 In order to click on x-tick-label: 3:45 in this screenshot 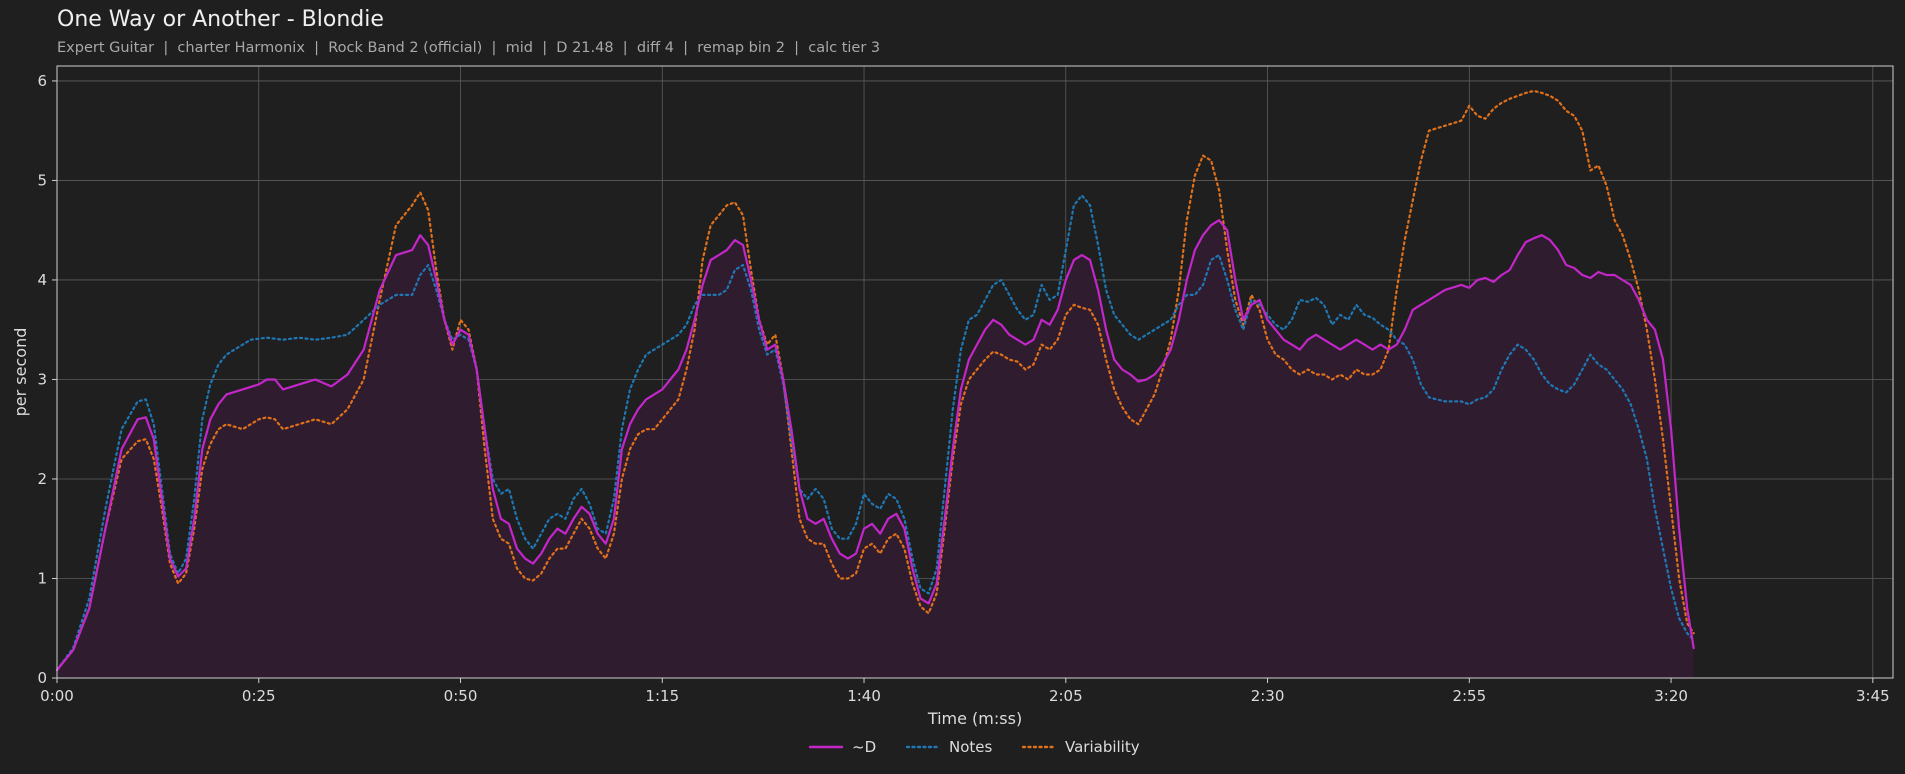, I will do `click(1873, 696)`.